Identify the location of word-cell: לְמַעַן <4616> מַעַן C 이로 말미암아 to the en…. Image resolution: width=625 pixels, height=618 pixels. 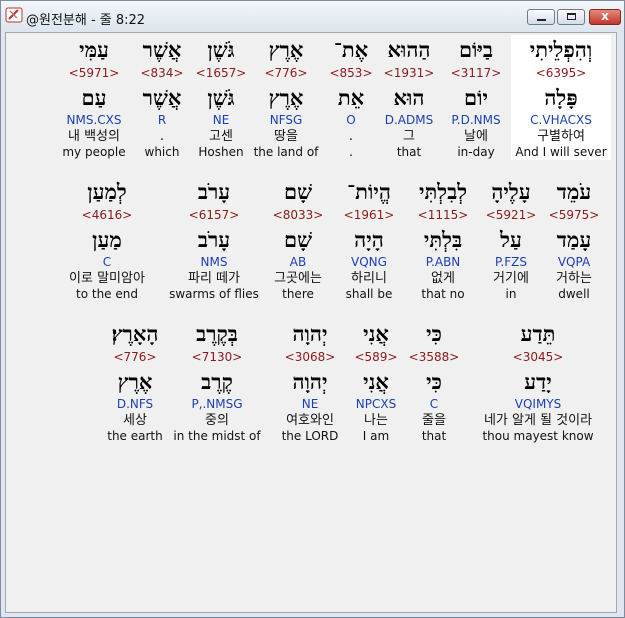
(107, 239).